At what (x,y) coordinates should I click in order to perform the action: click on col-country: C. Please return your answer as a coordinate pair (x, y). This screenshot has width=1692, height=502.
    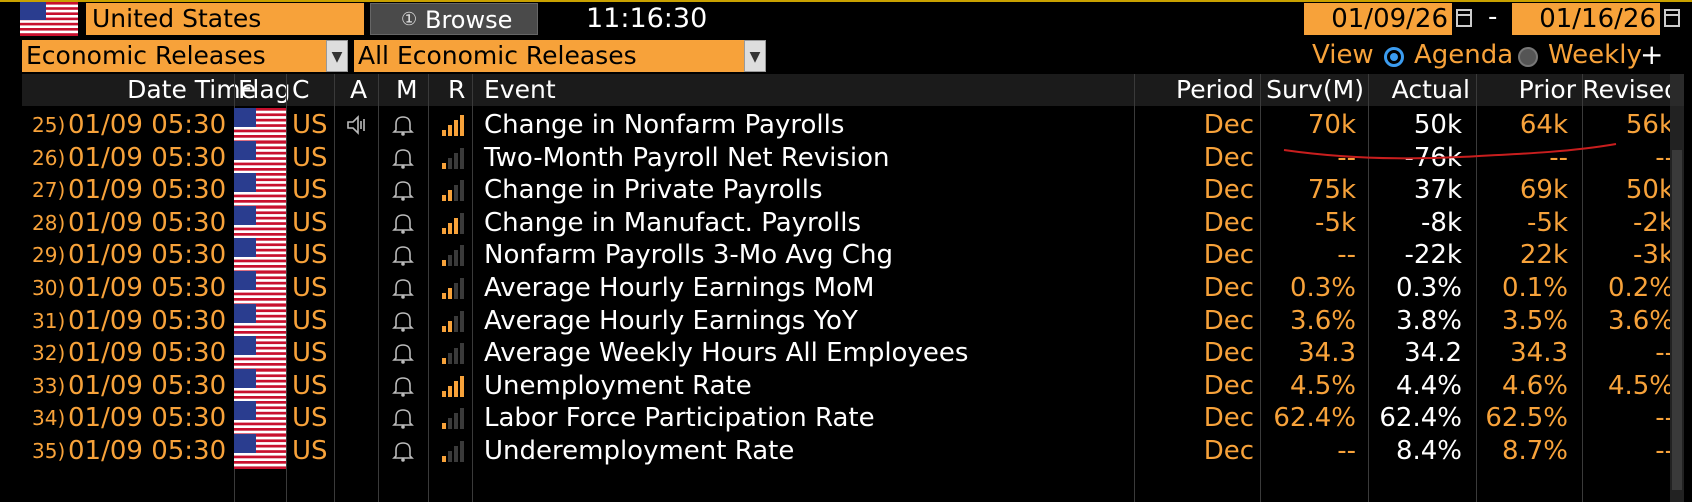
    Looking at the image, I should click on (300, 90).